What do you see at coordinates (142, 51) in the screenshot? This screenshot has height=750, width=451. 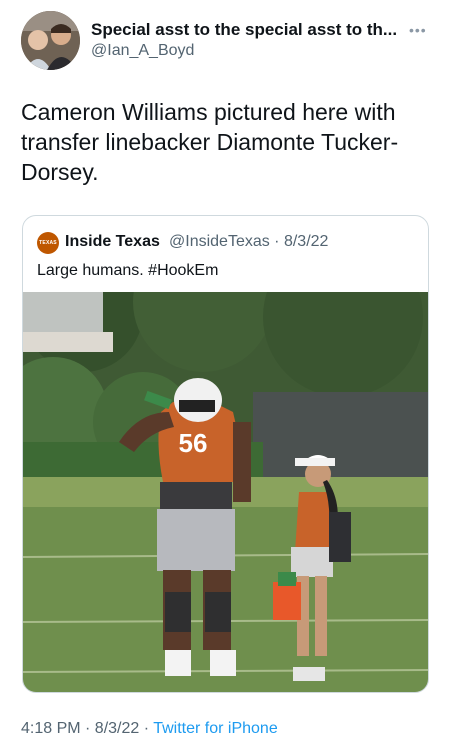 I see `user-handle: @Ian_A_Boyd` at bounding box center [142, 51].